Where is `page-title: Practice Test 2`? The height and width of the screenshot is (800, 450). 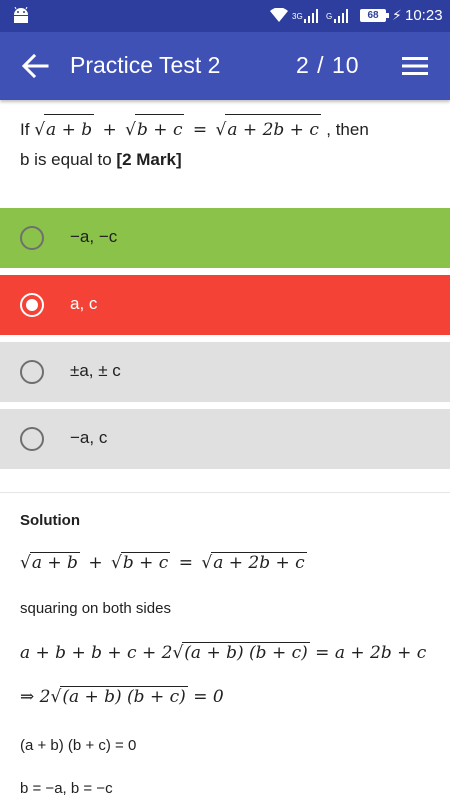
page-title: Practice Test 2 is located at coordinates (145, 65).